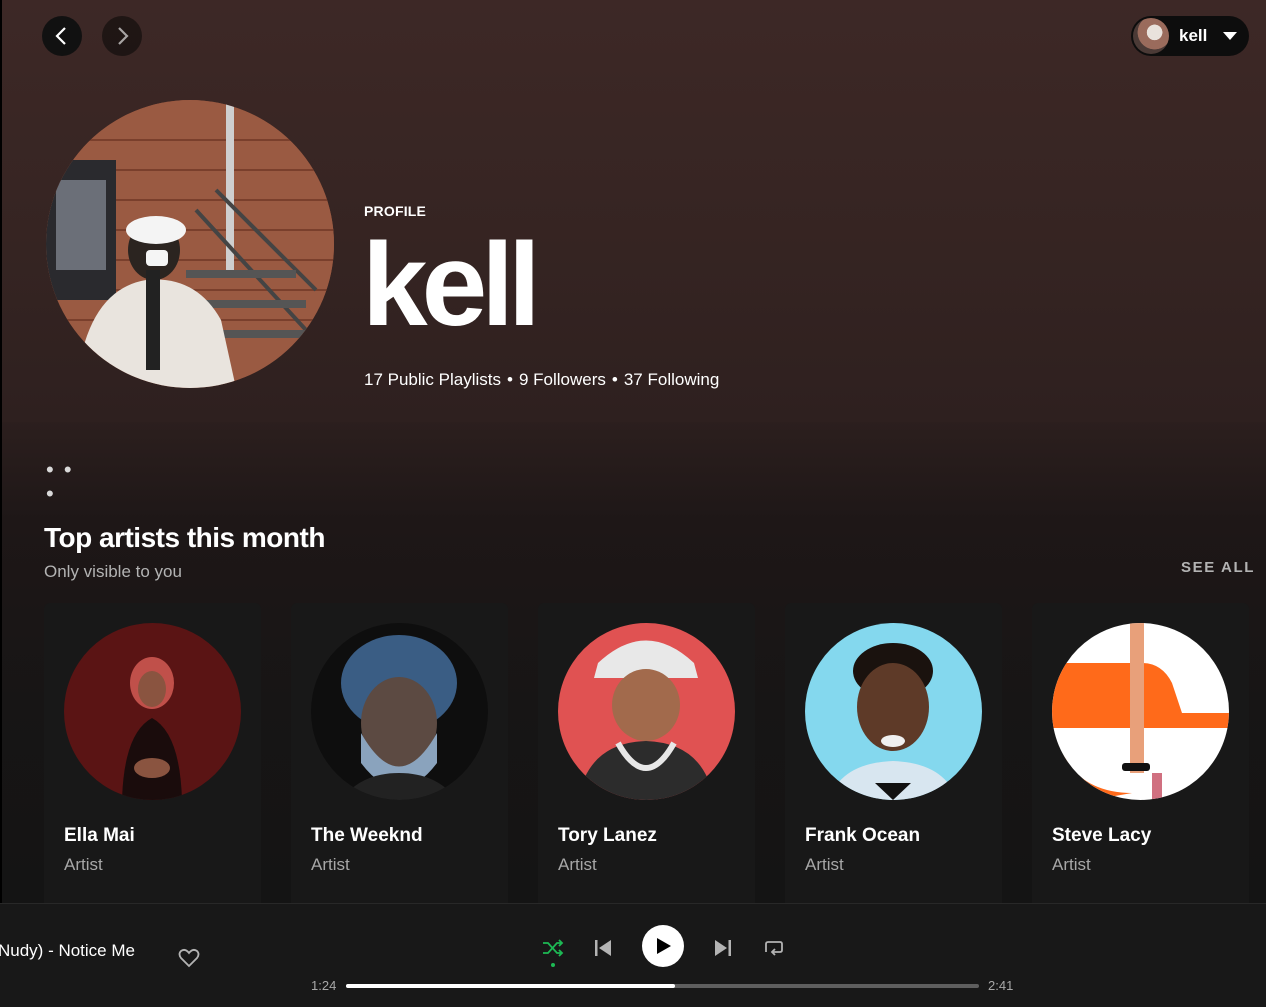 This screenshot has width=1266, height=1007. I want to click on repeat-icon, so click(774, 948).